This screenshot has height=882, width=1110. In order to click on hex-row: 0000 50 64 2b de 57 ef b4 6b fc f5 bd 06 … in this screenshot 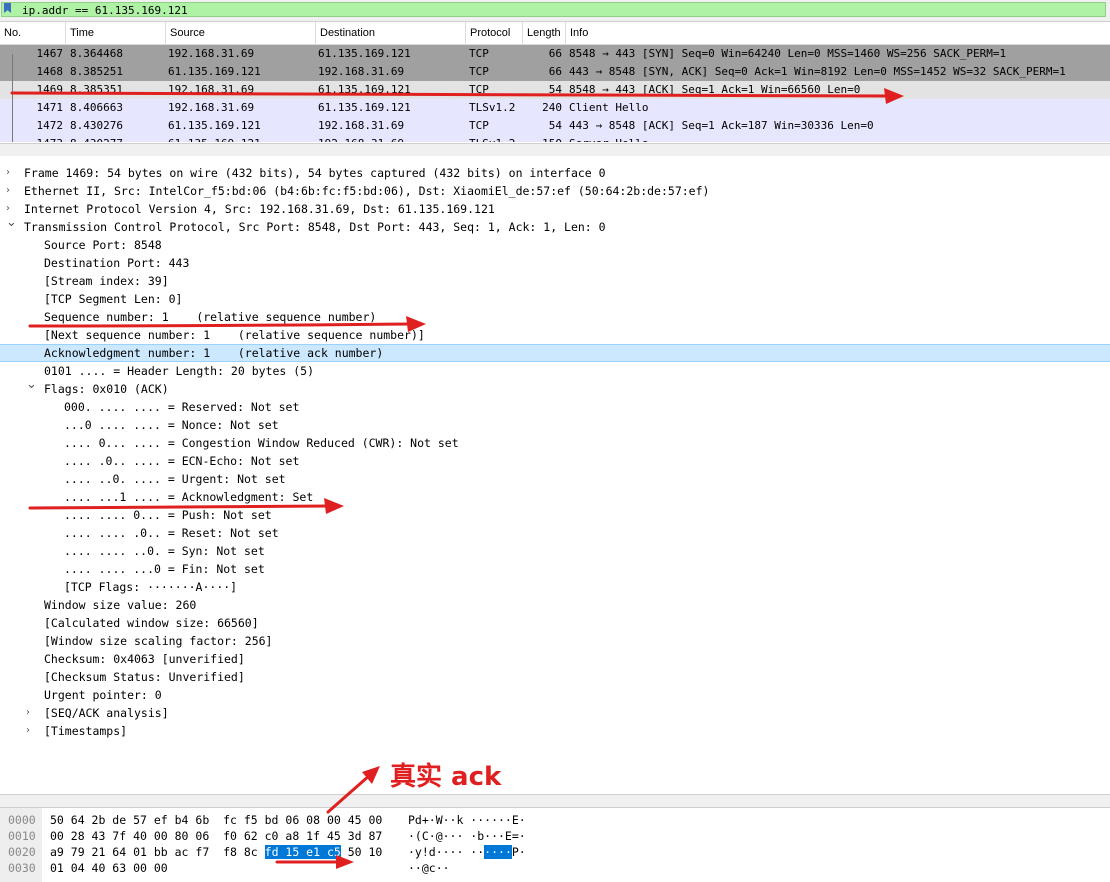, I will do `click(555, 820)`.